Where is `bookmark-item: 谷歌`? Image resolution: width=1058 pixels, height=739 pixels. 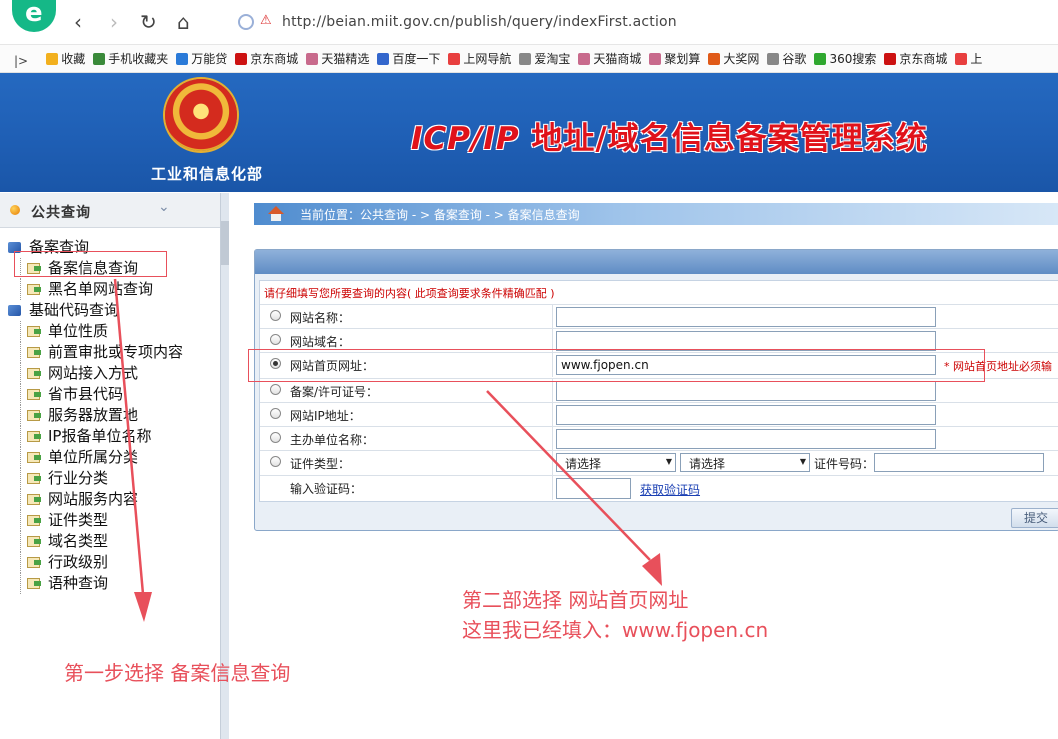 bookmark-item: 谷歌 is located at coordinates (786, 58).